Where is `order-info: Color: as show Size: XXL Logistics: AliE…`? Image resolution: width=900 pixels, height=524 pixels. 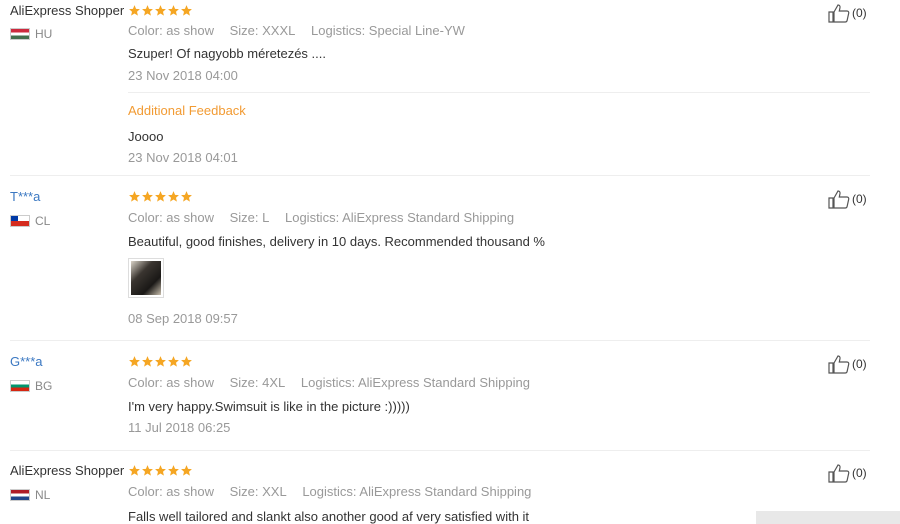
order-info: Color: as show Size: XXL Logistics: AliE… is located at coordinates (335, 491).